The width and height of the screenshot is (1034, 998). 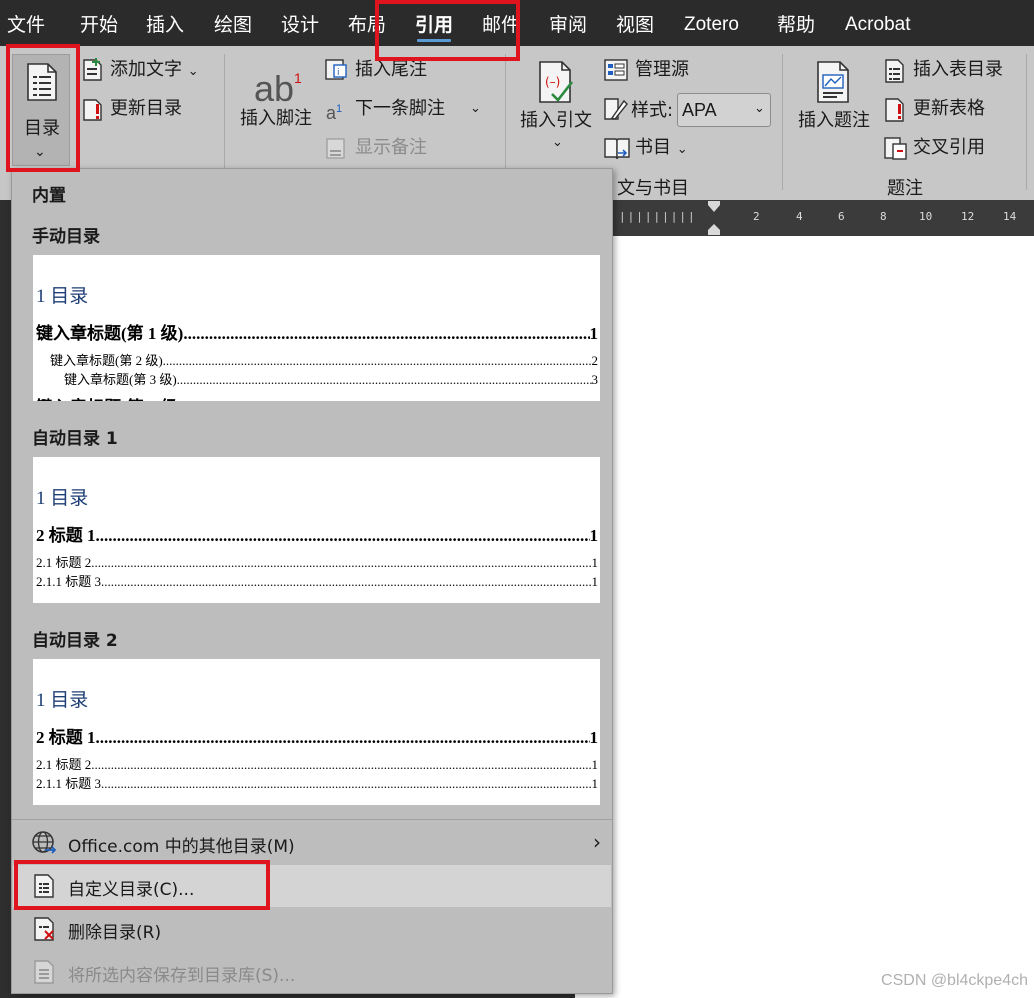 What do you see at coordinates (44, 842) in the screenshot?
I see `globe-icon` at bounding box center [44, 842].